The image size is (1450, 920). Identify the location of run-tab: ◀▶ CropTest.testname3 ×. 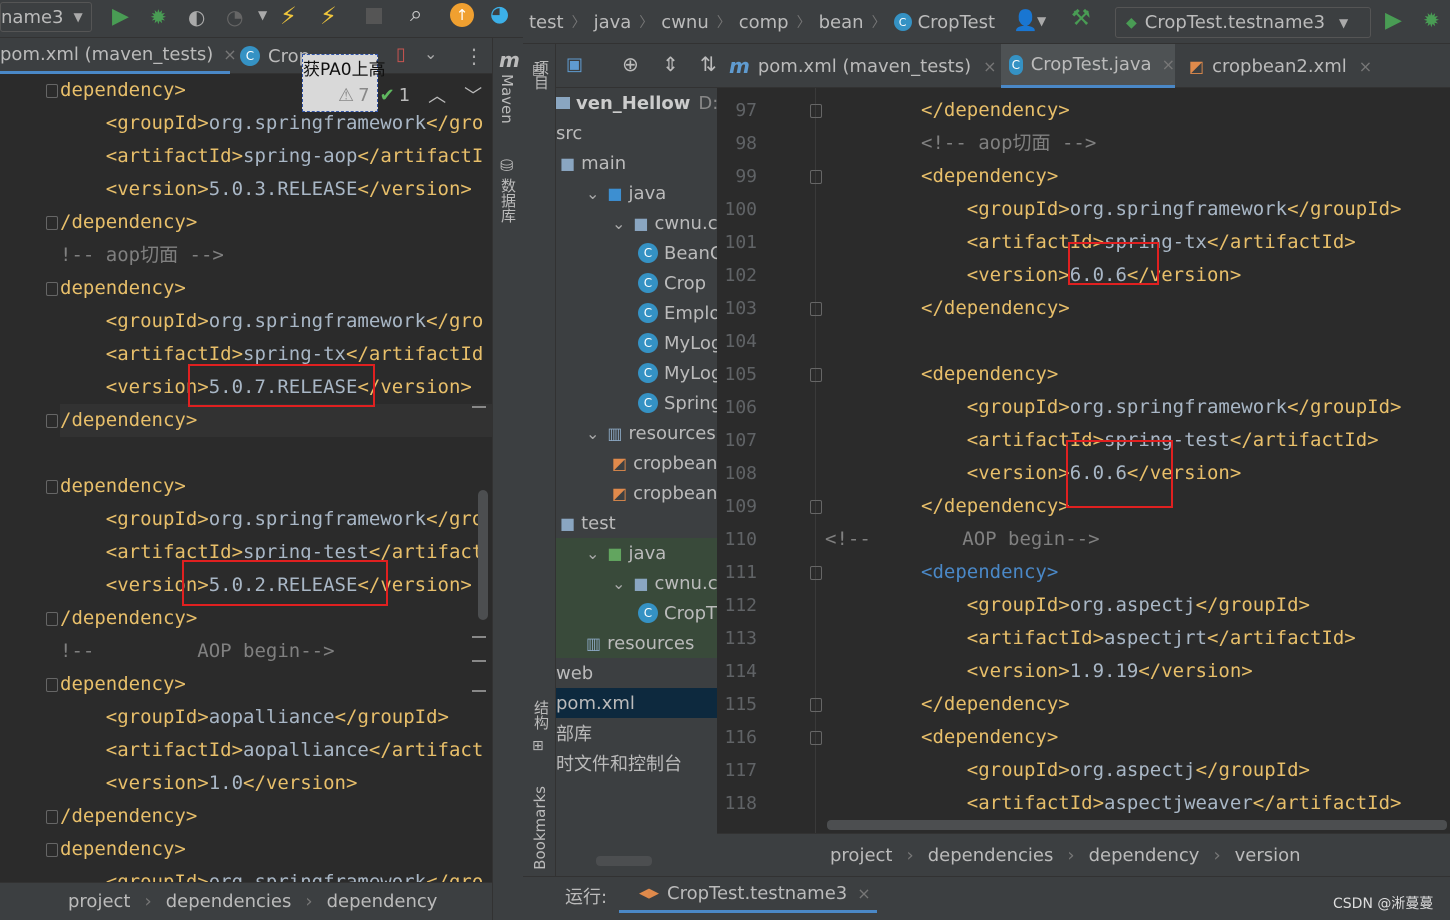
(748, 895).